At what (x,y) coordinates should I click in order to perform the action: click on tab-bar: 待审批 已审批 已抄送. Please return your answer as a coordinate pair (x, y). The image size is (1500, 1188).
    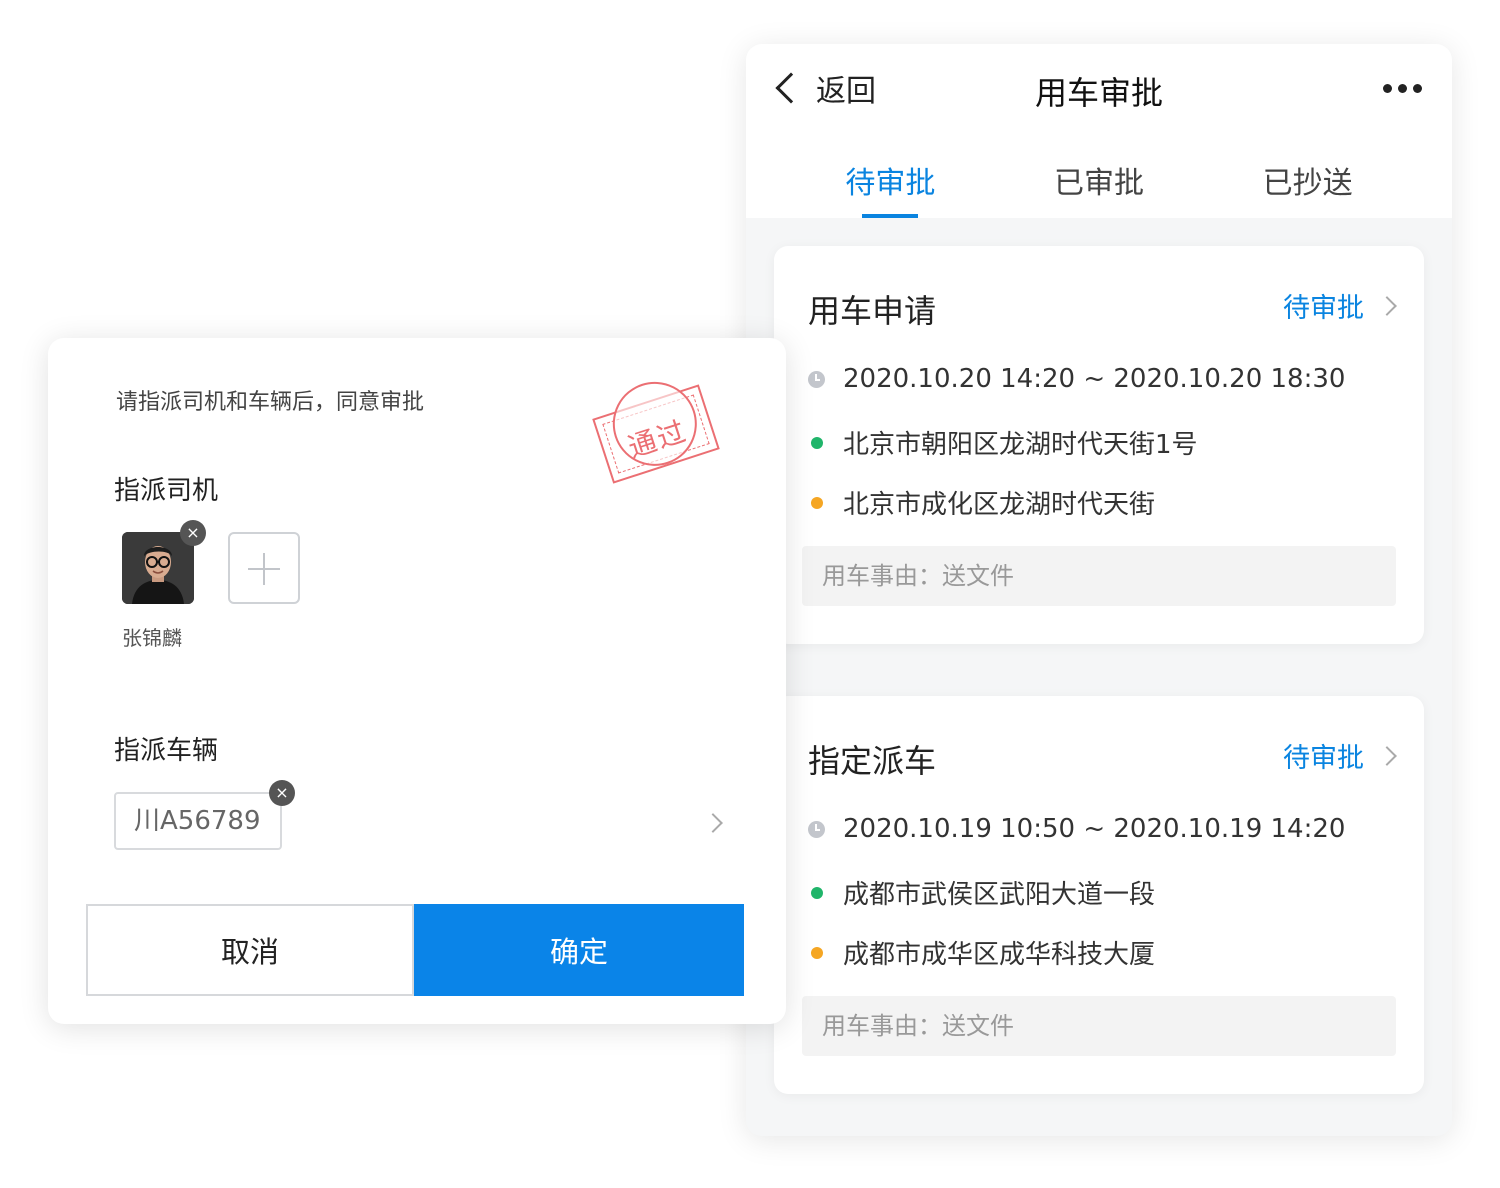
    Looking at the image, I should click on (1099, 174).